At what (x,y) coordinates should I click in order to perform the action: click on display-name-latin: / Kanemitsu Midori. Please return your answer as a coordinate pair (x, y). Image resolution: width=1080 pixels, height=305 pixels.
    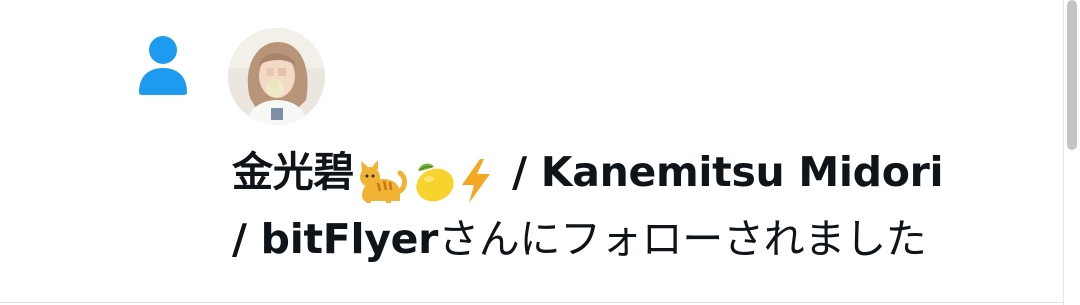
    Looking at the image, I should click on (720, 172).